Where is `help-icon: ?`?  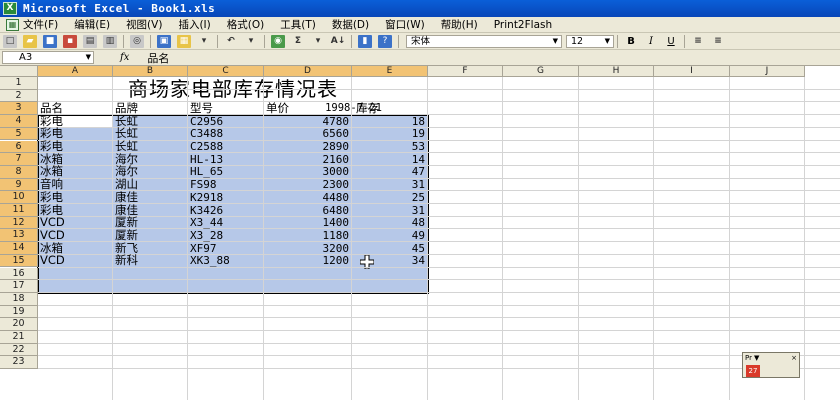
help-icon: ? is located at coordinates (385, 41).